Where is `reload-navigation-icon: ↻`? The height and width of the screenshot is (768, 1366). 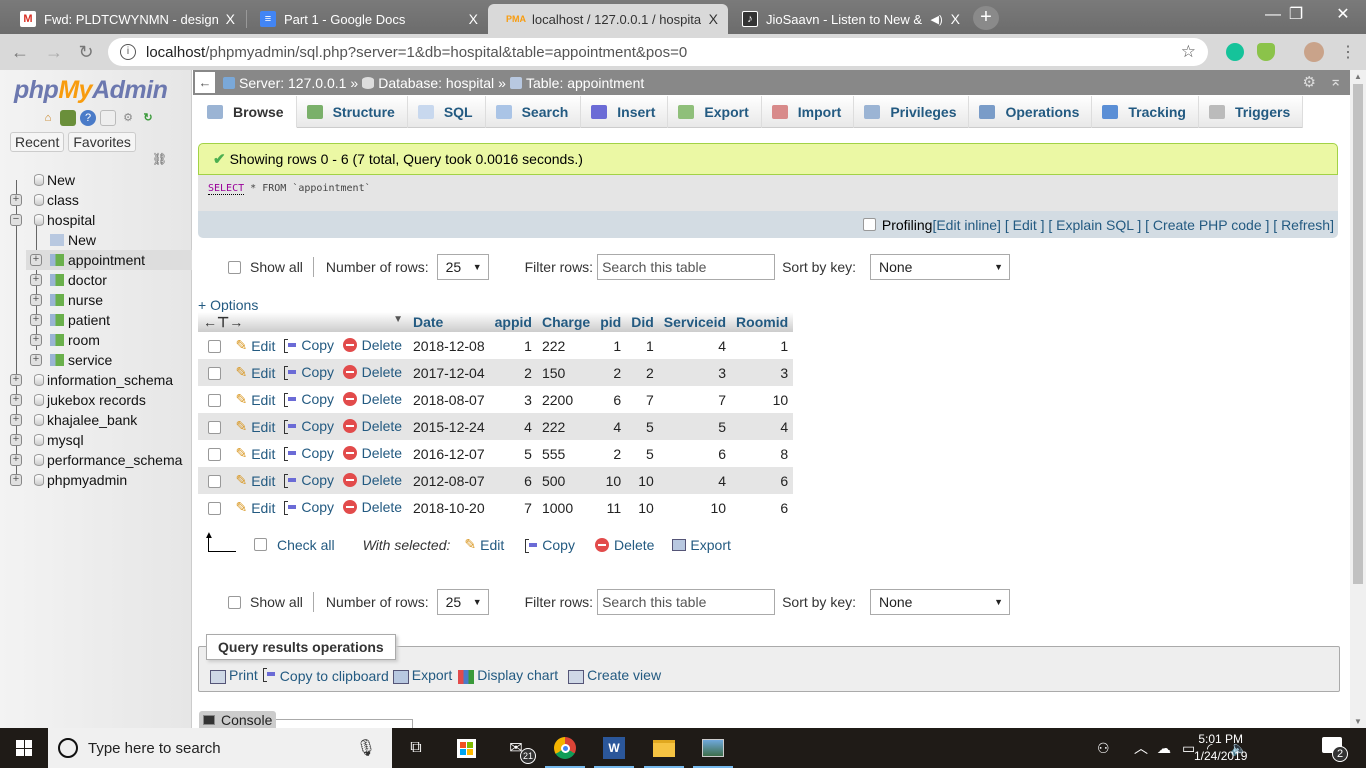
reload-navigation-icon: ↻ is located at coordinates (148, 118).